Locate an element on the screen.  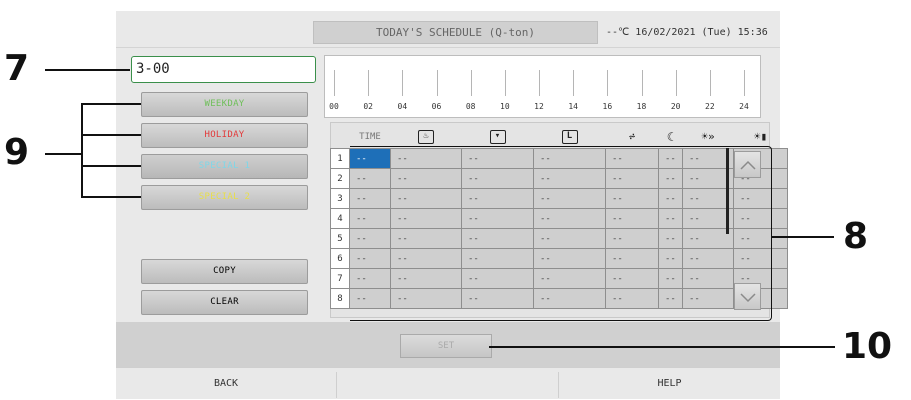
callout-7: 7 is located at coordinates (17, 68).